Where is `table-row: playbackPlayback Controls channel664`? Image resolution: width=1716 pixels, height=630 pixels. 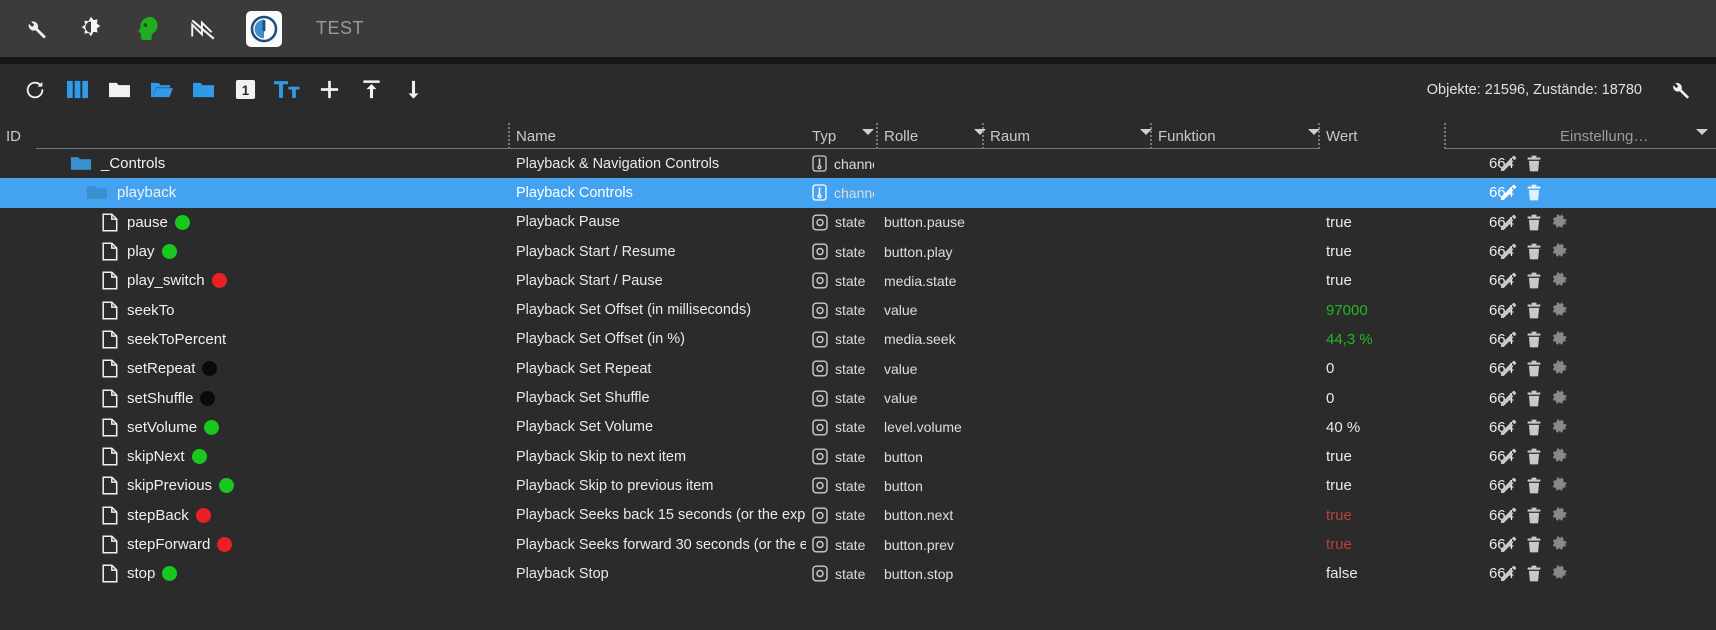
table-row: playbackPlayback Controls channel664 is located at coordinates (858, 193).